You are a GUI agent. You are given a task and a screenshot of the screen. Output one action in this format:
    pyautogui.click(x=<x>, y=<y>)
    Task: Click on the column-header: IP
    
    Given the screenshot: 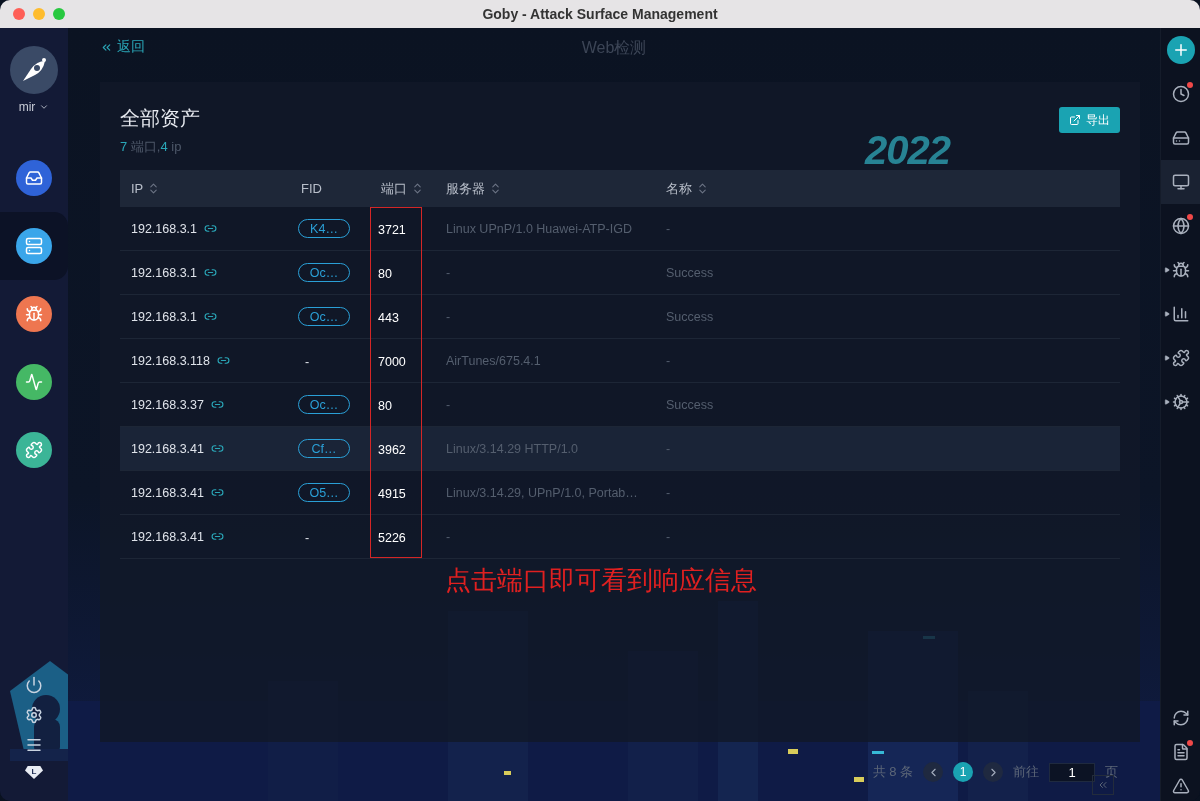 What is the action you would take?
    pyautogui.click(x=205, y=188)
    